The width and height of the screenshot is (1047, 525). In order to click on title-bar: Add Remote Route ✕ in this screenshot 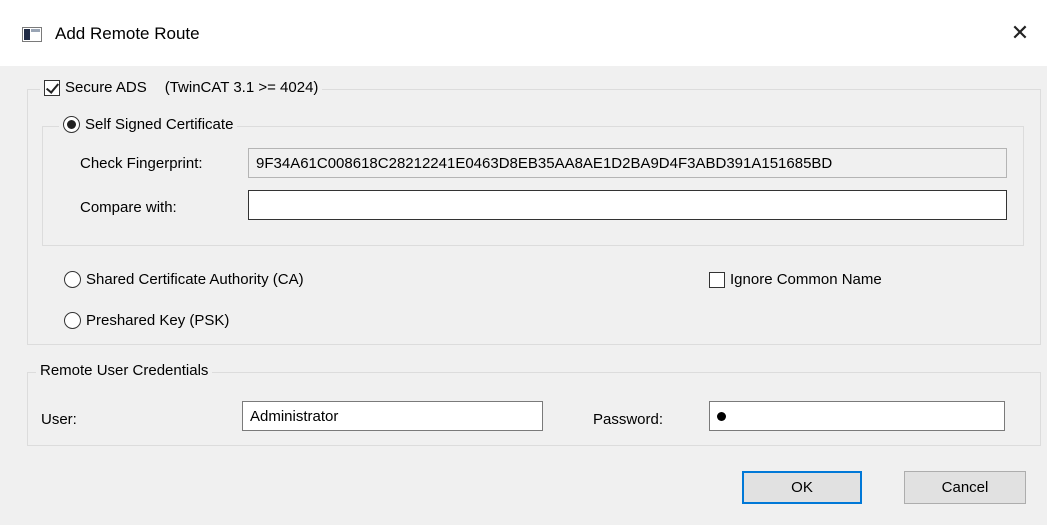, I will do `click(523, 33)`.